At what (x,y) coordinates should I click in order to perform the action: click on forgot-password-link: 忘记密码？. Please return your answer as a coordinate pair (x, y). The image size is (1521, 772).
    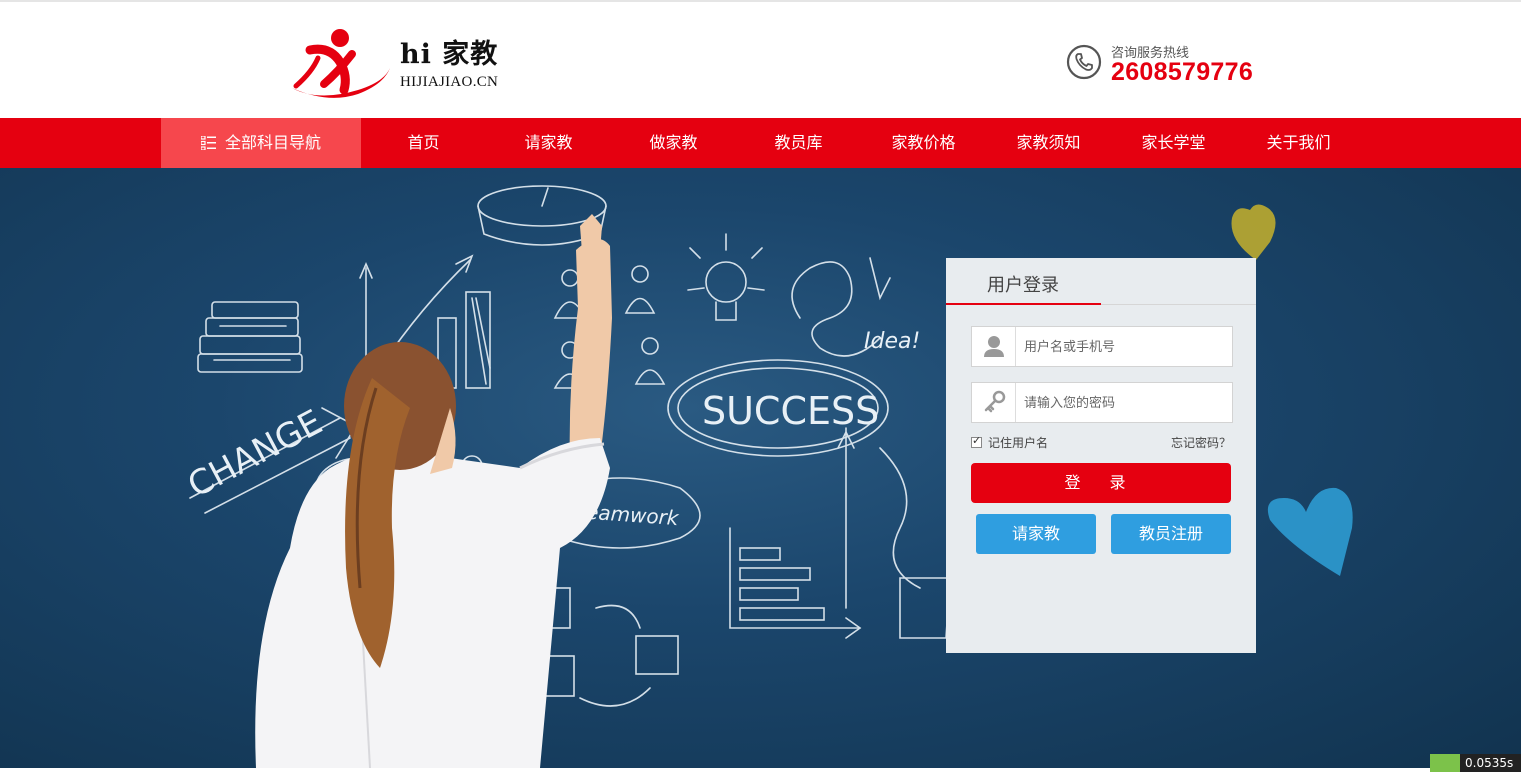
    Looking at the image, I should click on (1201, 442).